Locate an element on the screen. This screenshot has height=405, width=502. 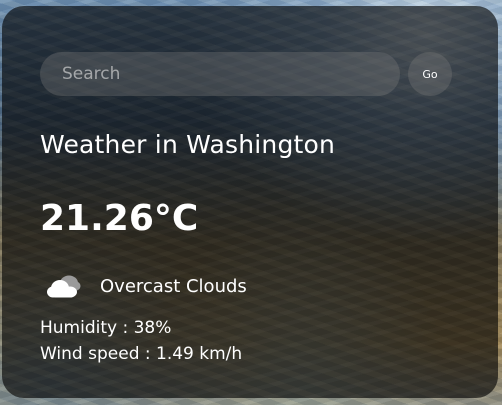
humidity-text: Humidity : 38% is located at coordinates (106, 328).